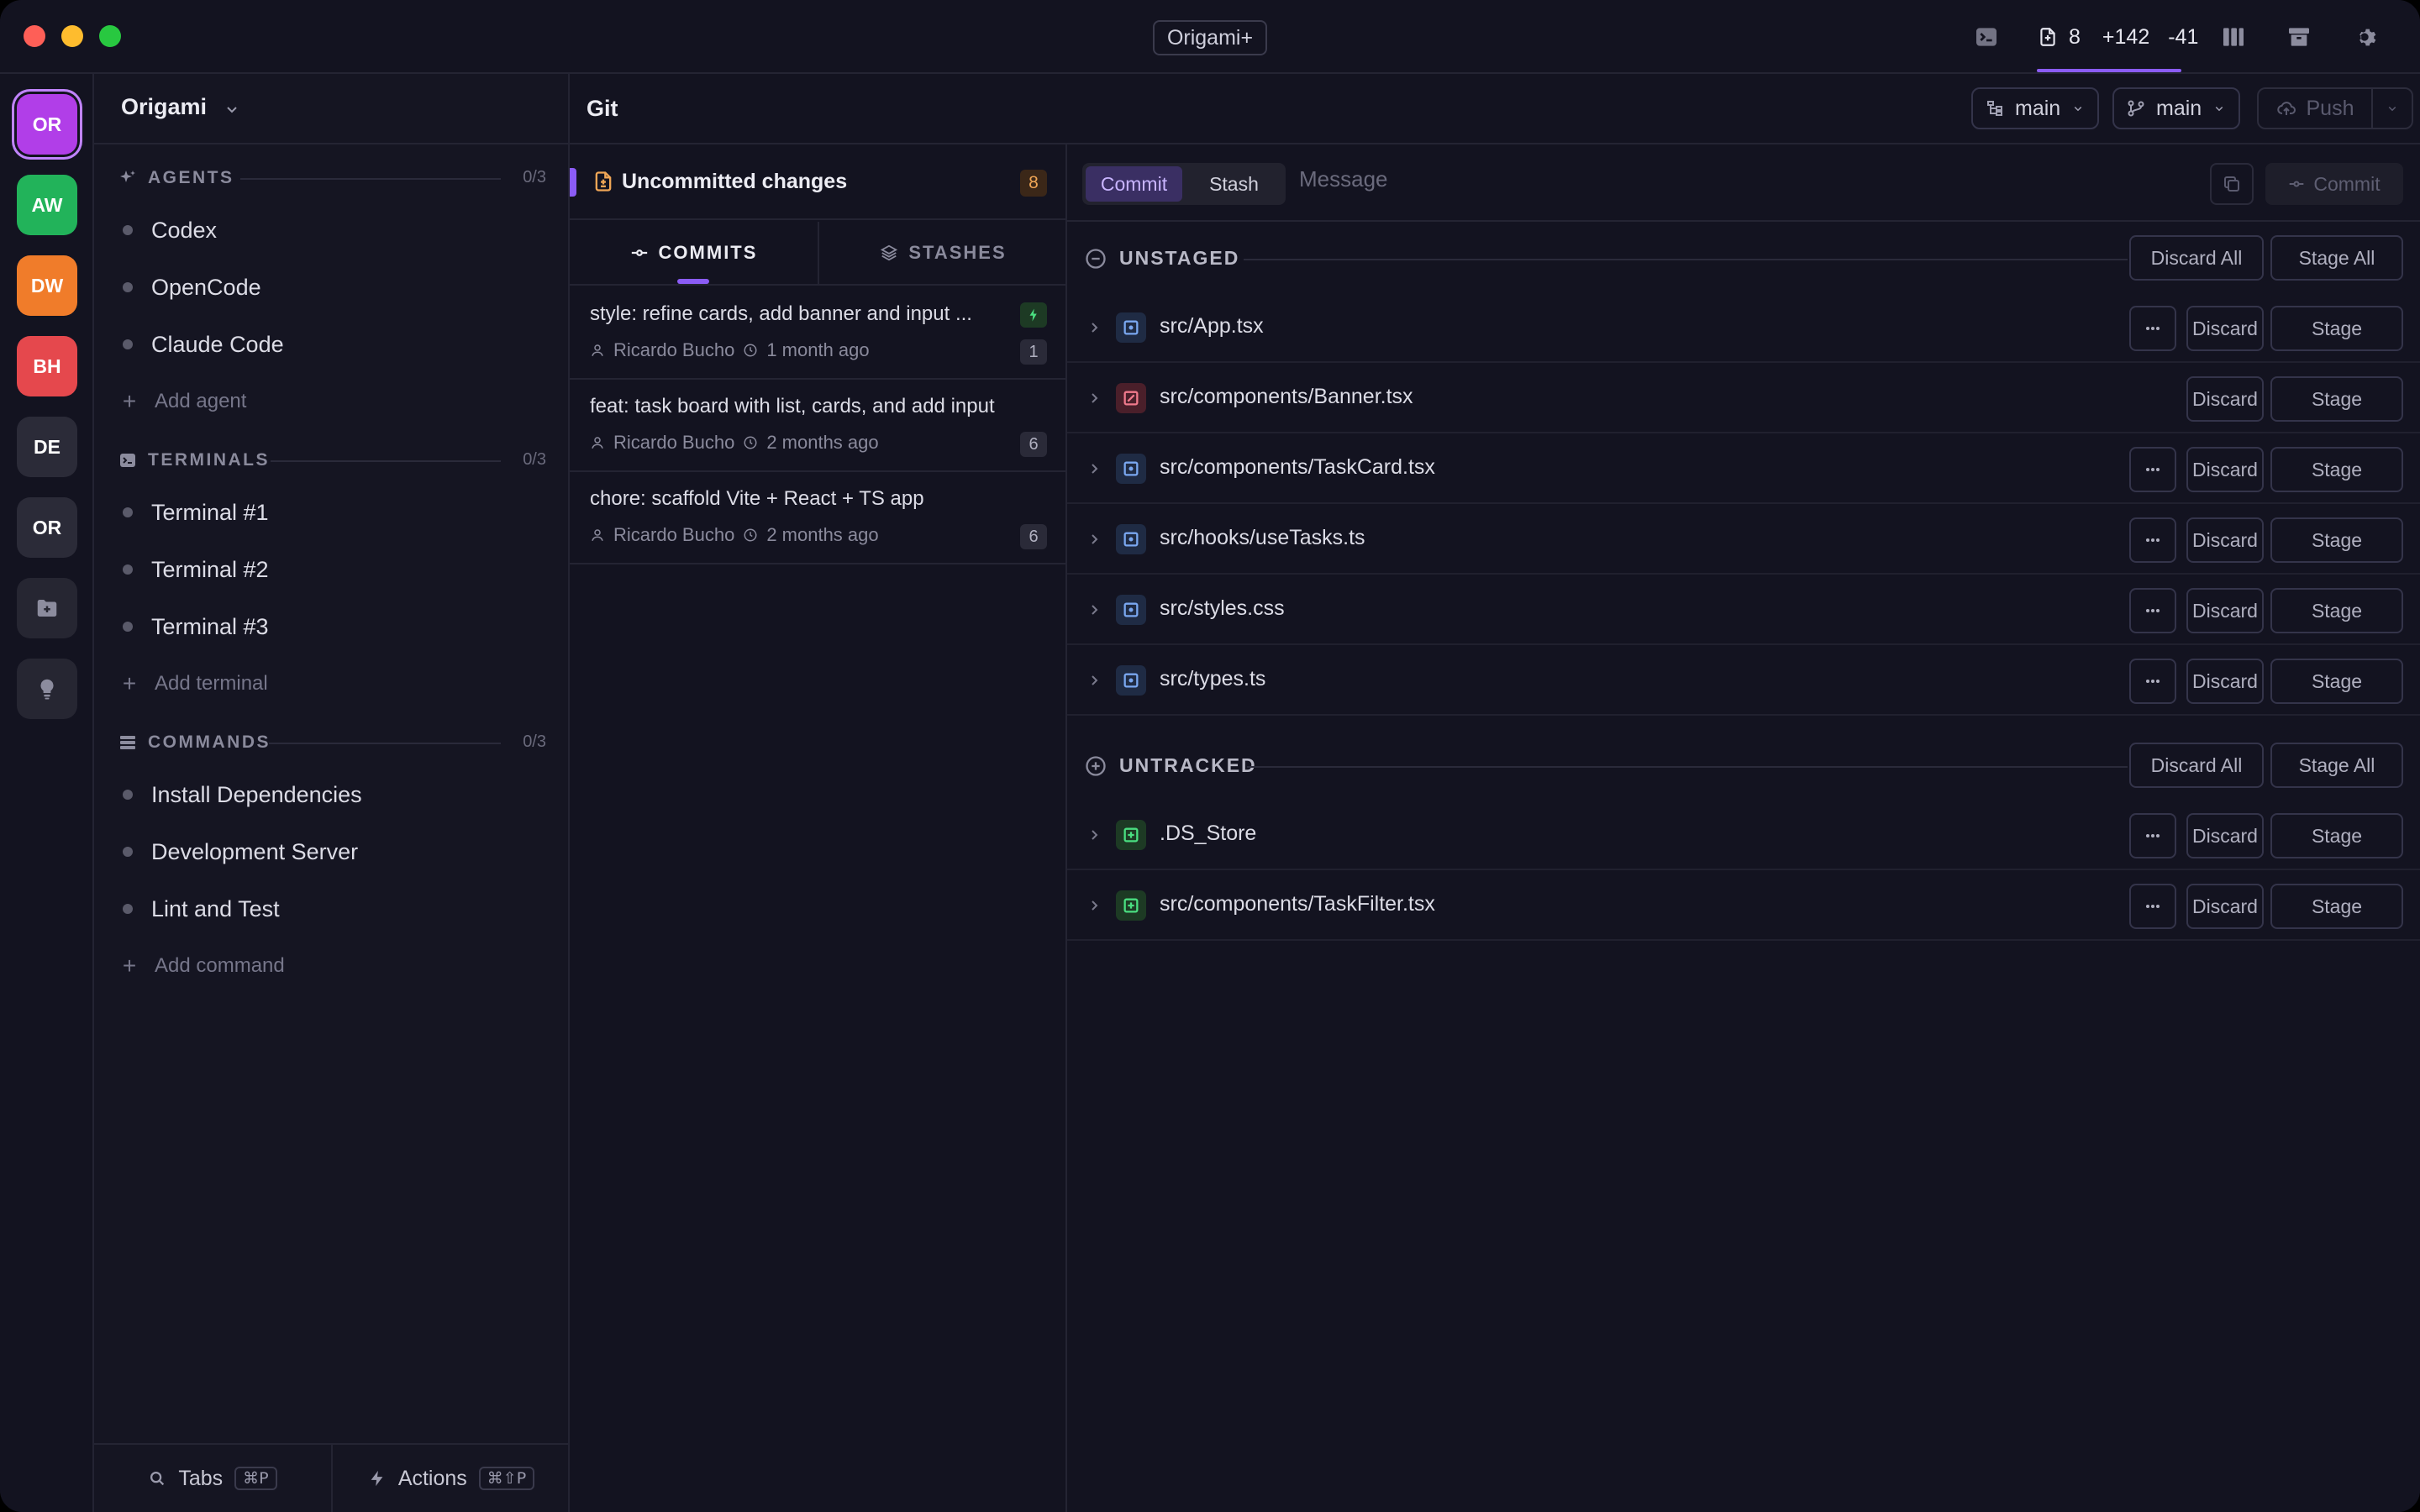 The width and height of the screenshot is (2420, 1512). What do you see at coordinates (2233, 37) in the screenshot?
I see `columns-icon` at bounding box center [2233, 37].